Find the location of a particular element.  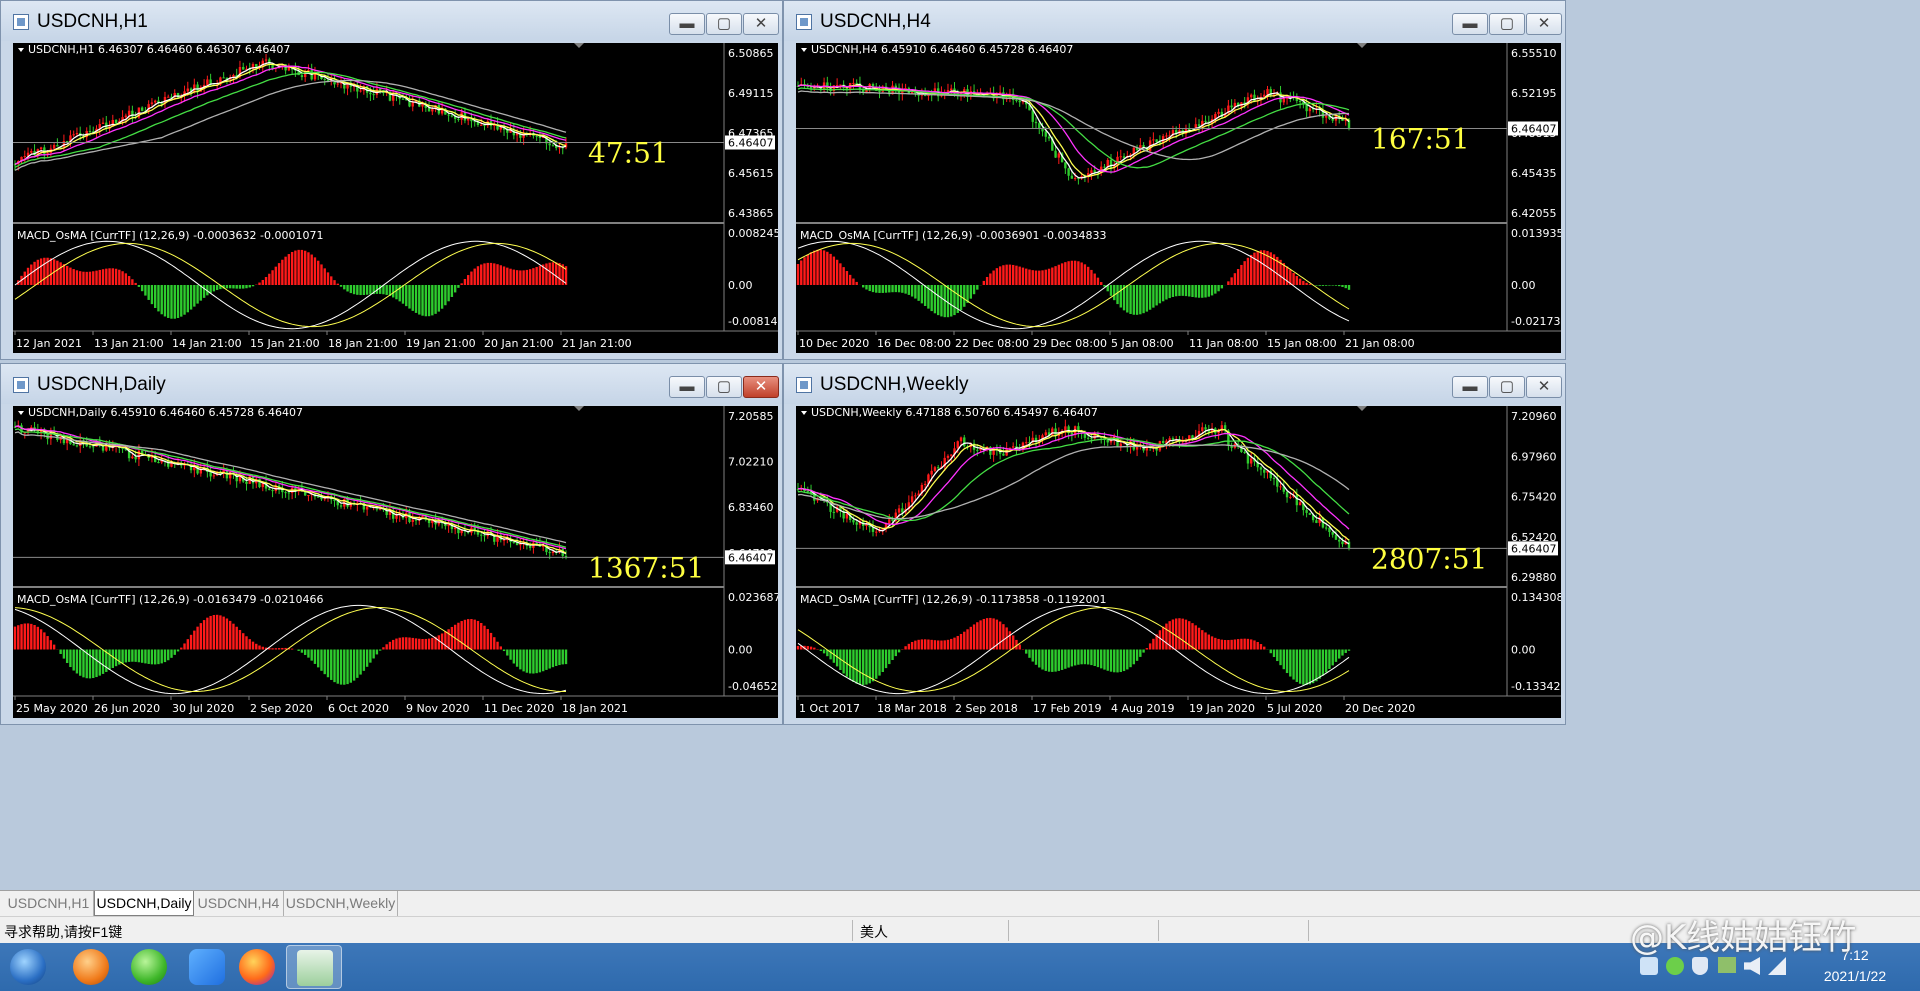

time-tick-label: 5 Jan 08:00 is located at coordinates (1142, 343).